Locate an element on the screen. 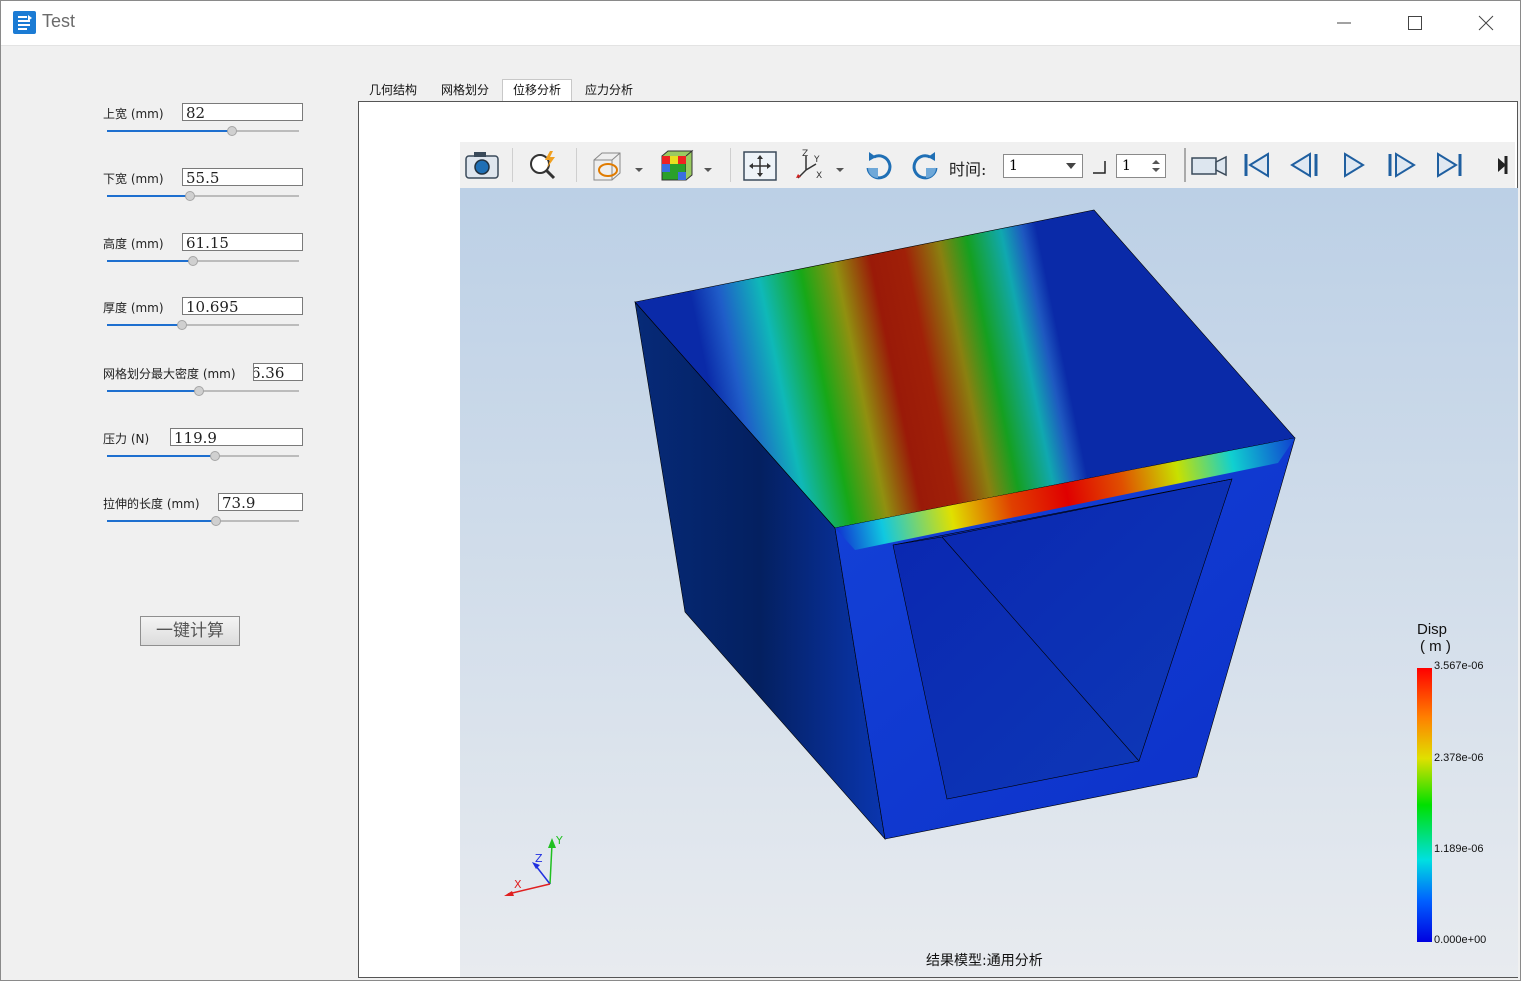 This screenshot has height=981, width=1521. first-frame-icon is located at coordinates (1257, 165).